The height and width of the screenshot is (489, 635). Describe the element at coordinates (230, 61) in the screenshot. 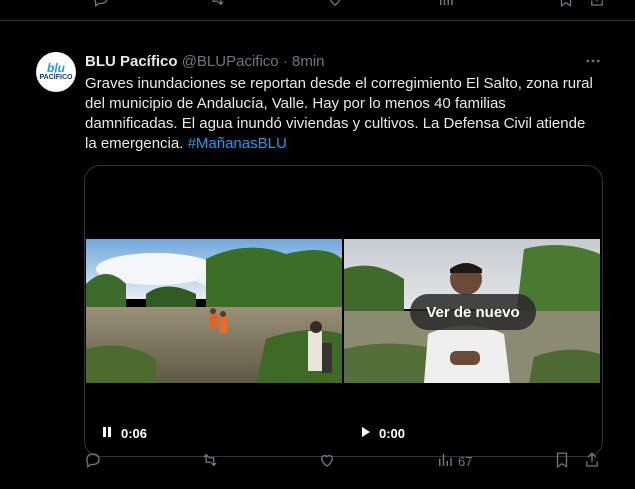

I see `author-handle: @BLUPacifico` at that location.